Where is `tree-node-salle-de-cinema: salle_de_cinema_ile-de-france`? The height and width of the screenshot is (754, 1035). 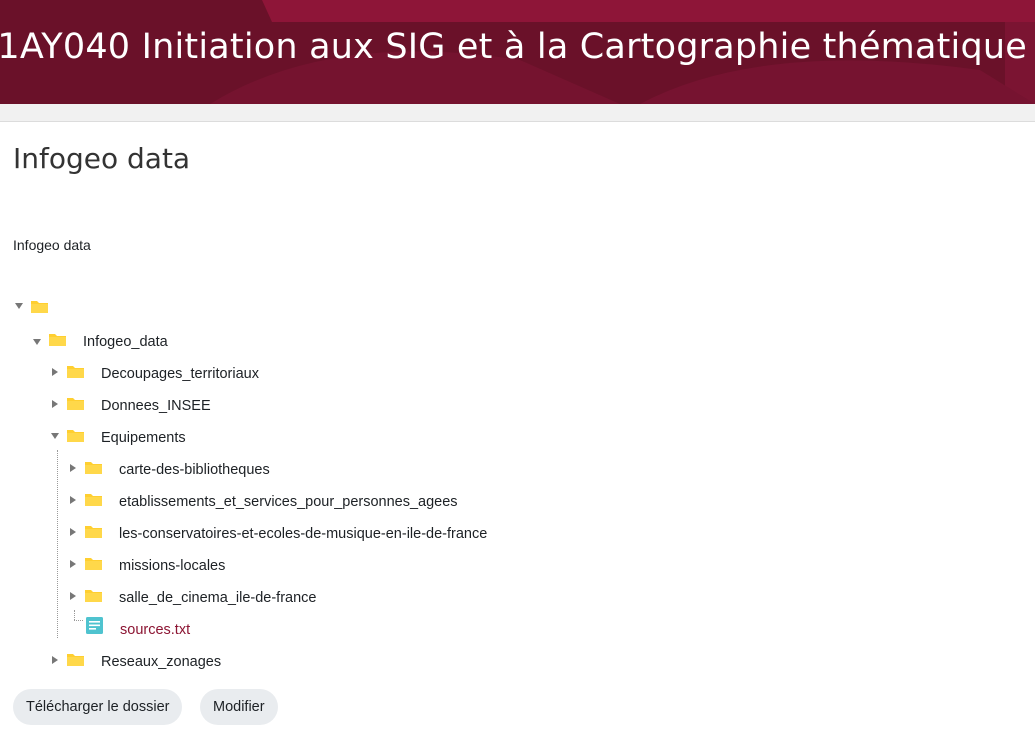 tree-node-salle-de-cinema: salle_de_cinema_ile-de-france is located at coordinates (217, 598).